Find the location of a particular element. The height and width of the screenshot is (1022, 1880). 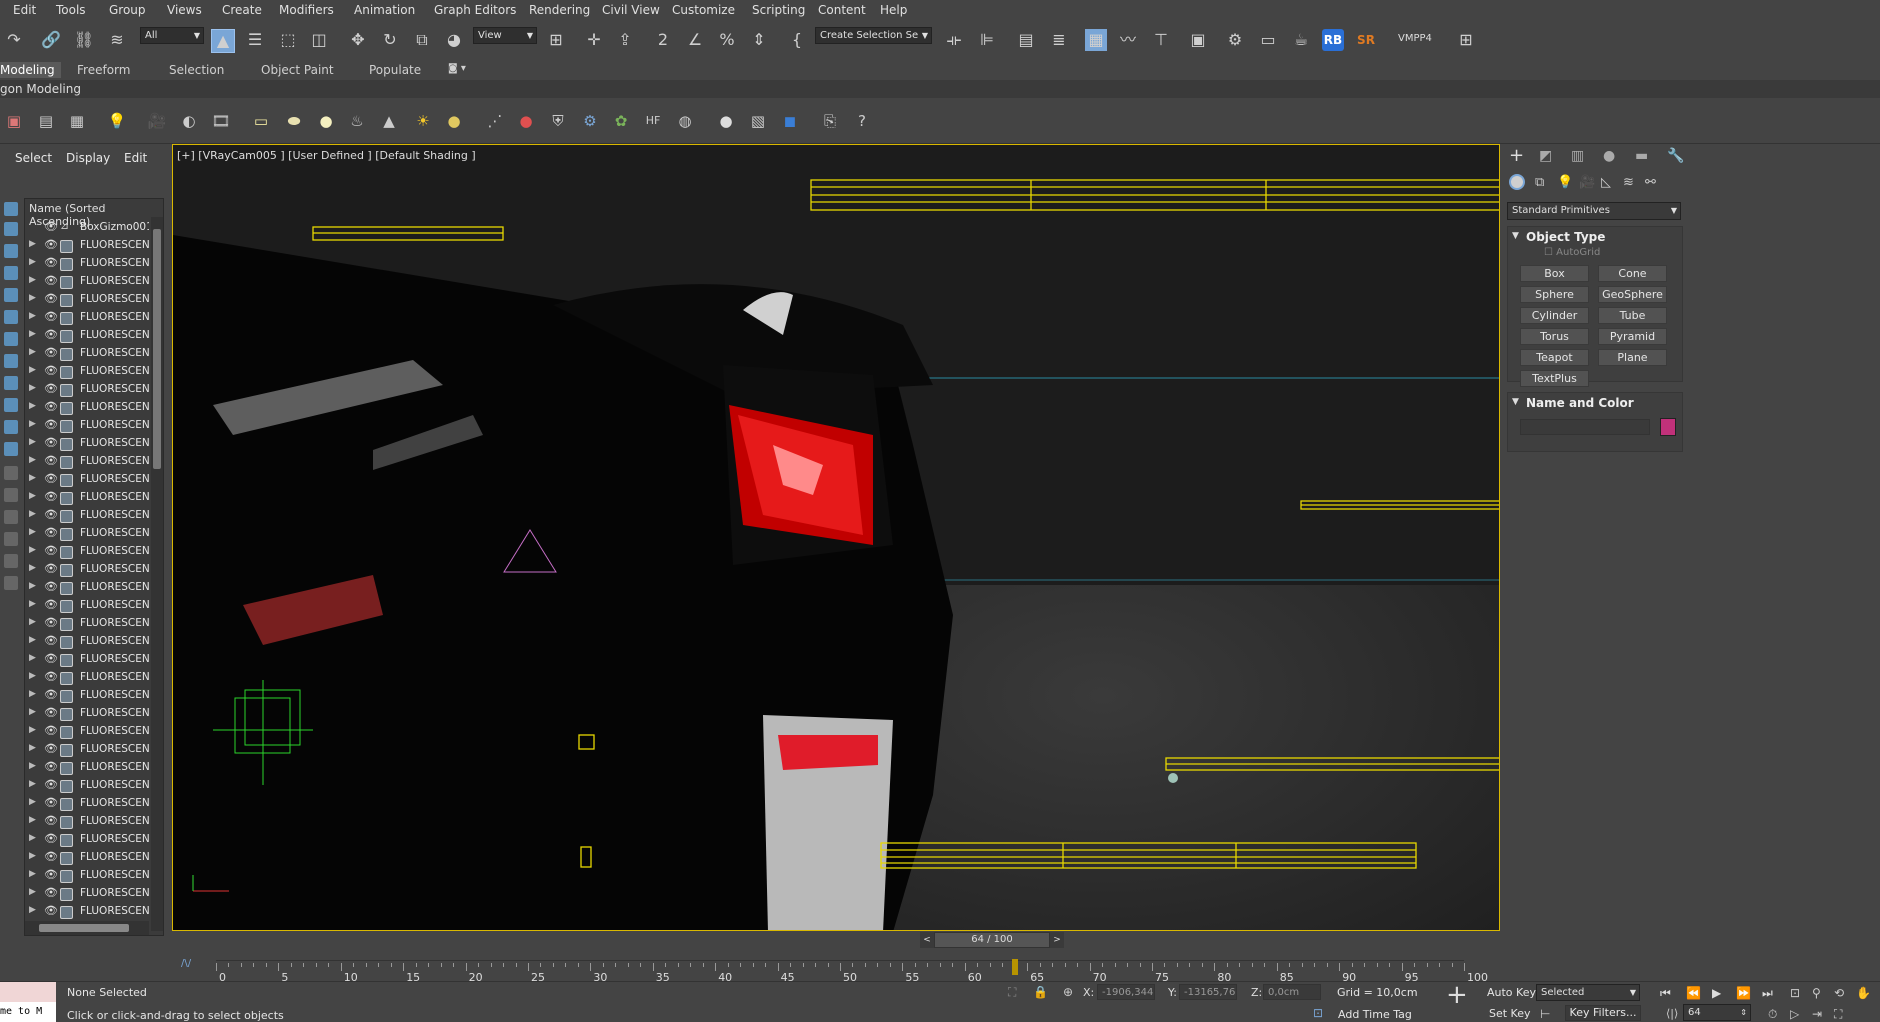

isolate-icon: ⛶ is located at coordinates (1012, 992).